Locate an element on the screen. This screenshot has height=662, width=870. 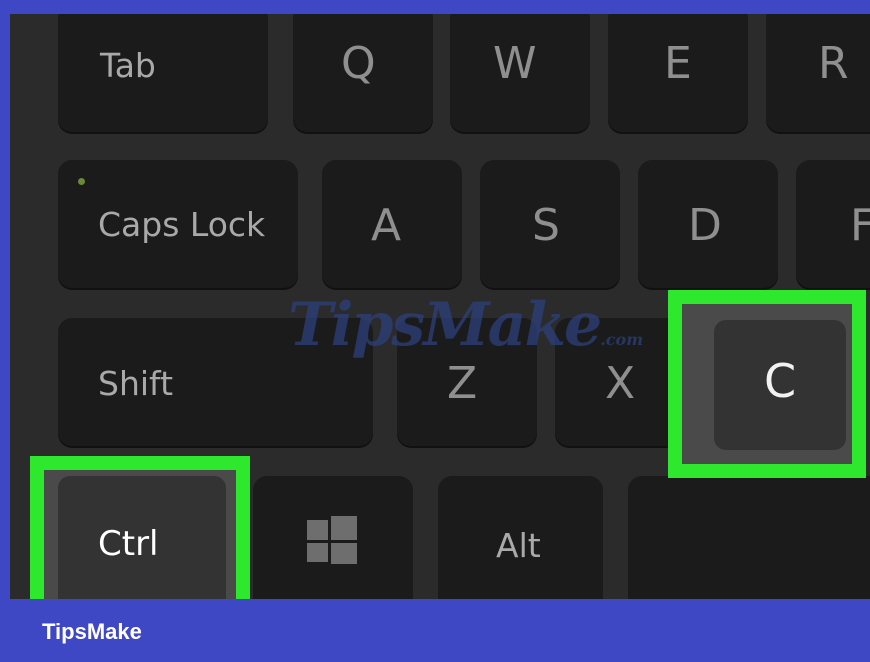
key-a: A is located at coordinates (392, 225).